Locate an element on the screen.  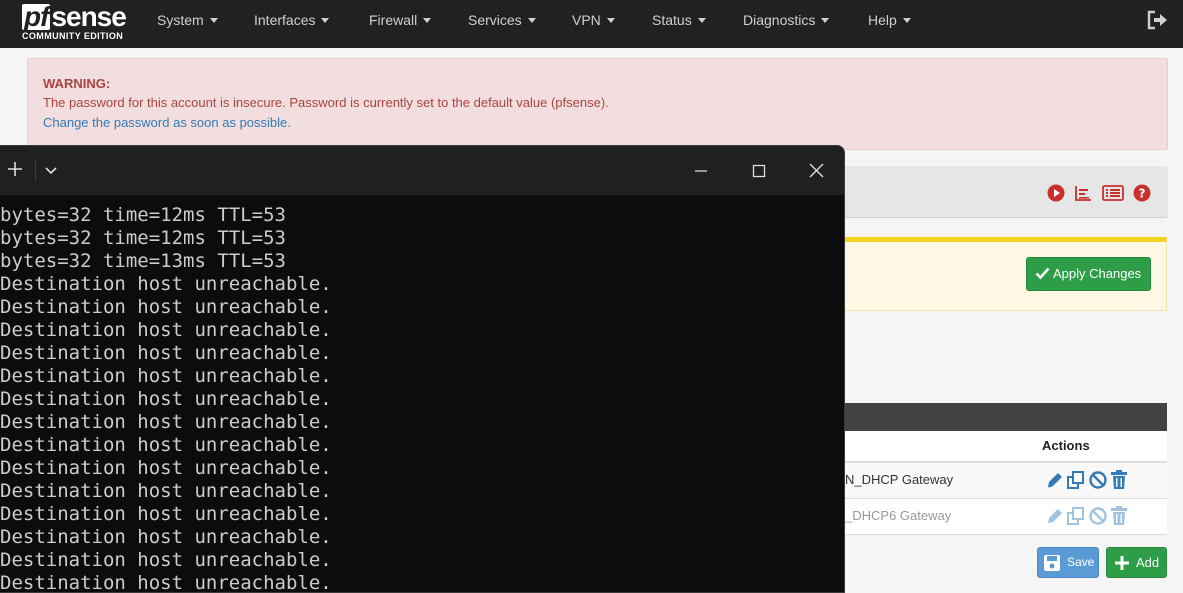
maximize-icon is located at coordinates (759, 171).